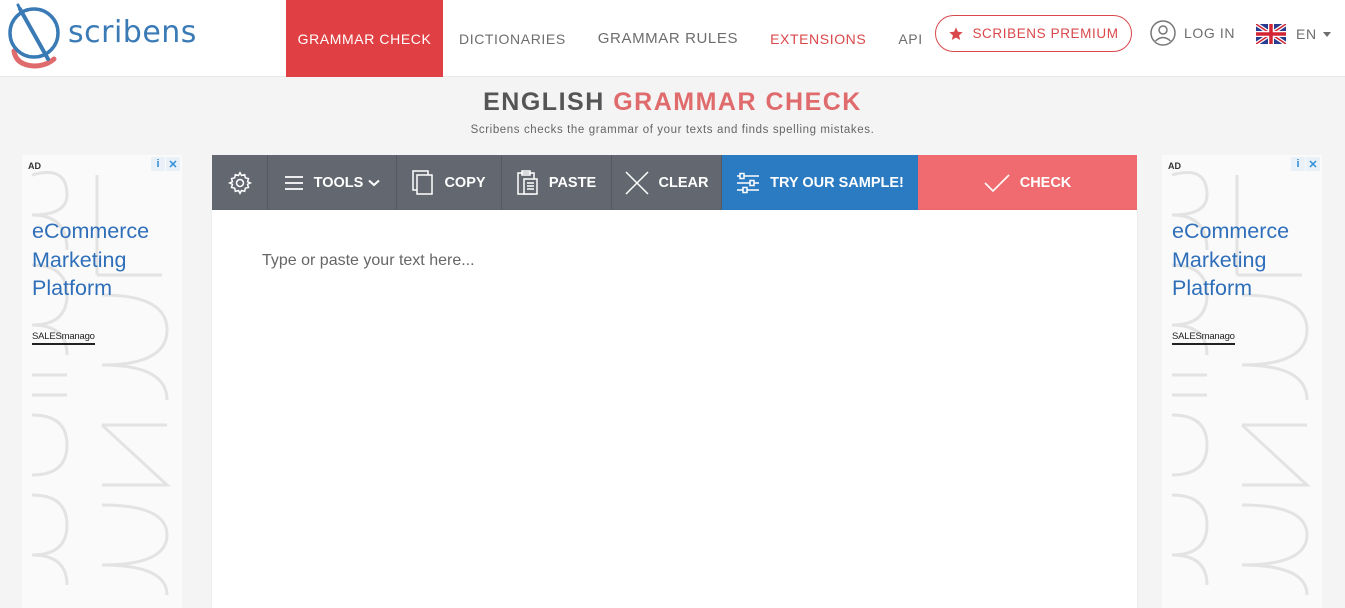 Image resolution: width=1345 pixels, height=608 pixels. Describe the element at coordinates (572, 182) in the screenshot. I see `paste-label: PASTE` at that location.